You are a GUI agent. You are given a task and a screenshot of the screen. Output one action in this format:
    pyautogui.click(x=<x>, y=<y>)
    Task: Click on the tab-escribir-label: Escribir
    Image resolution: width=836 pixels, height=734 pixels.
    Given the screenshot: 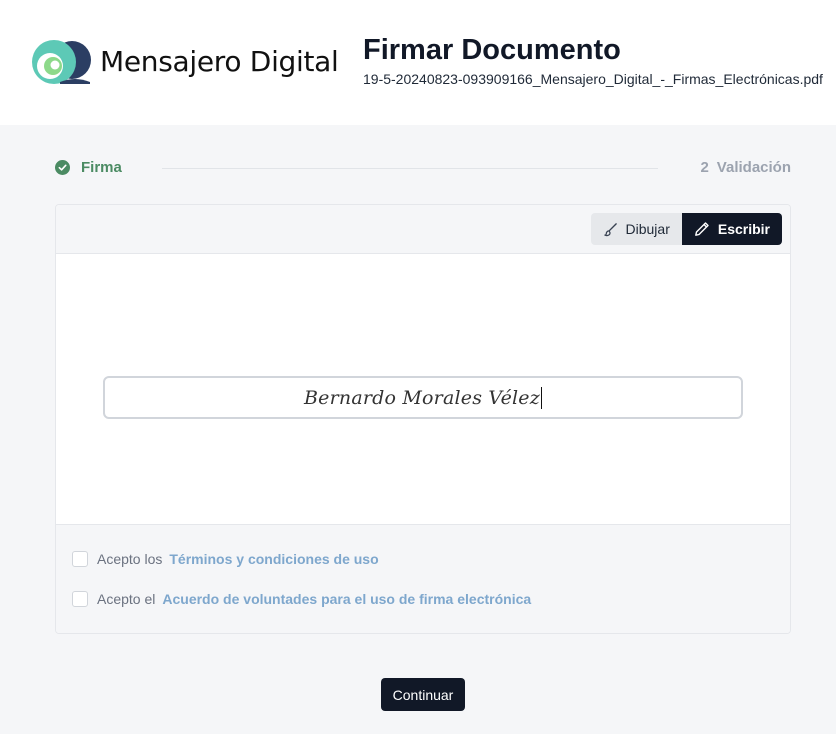 What is the action you would take?
    pyautogui.click(x=743, y=229)
    